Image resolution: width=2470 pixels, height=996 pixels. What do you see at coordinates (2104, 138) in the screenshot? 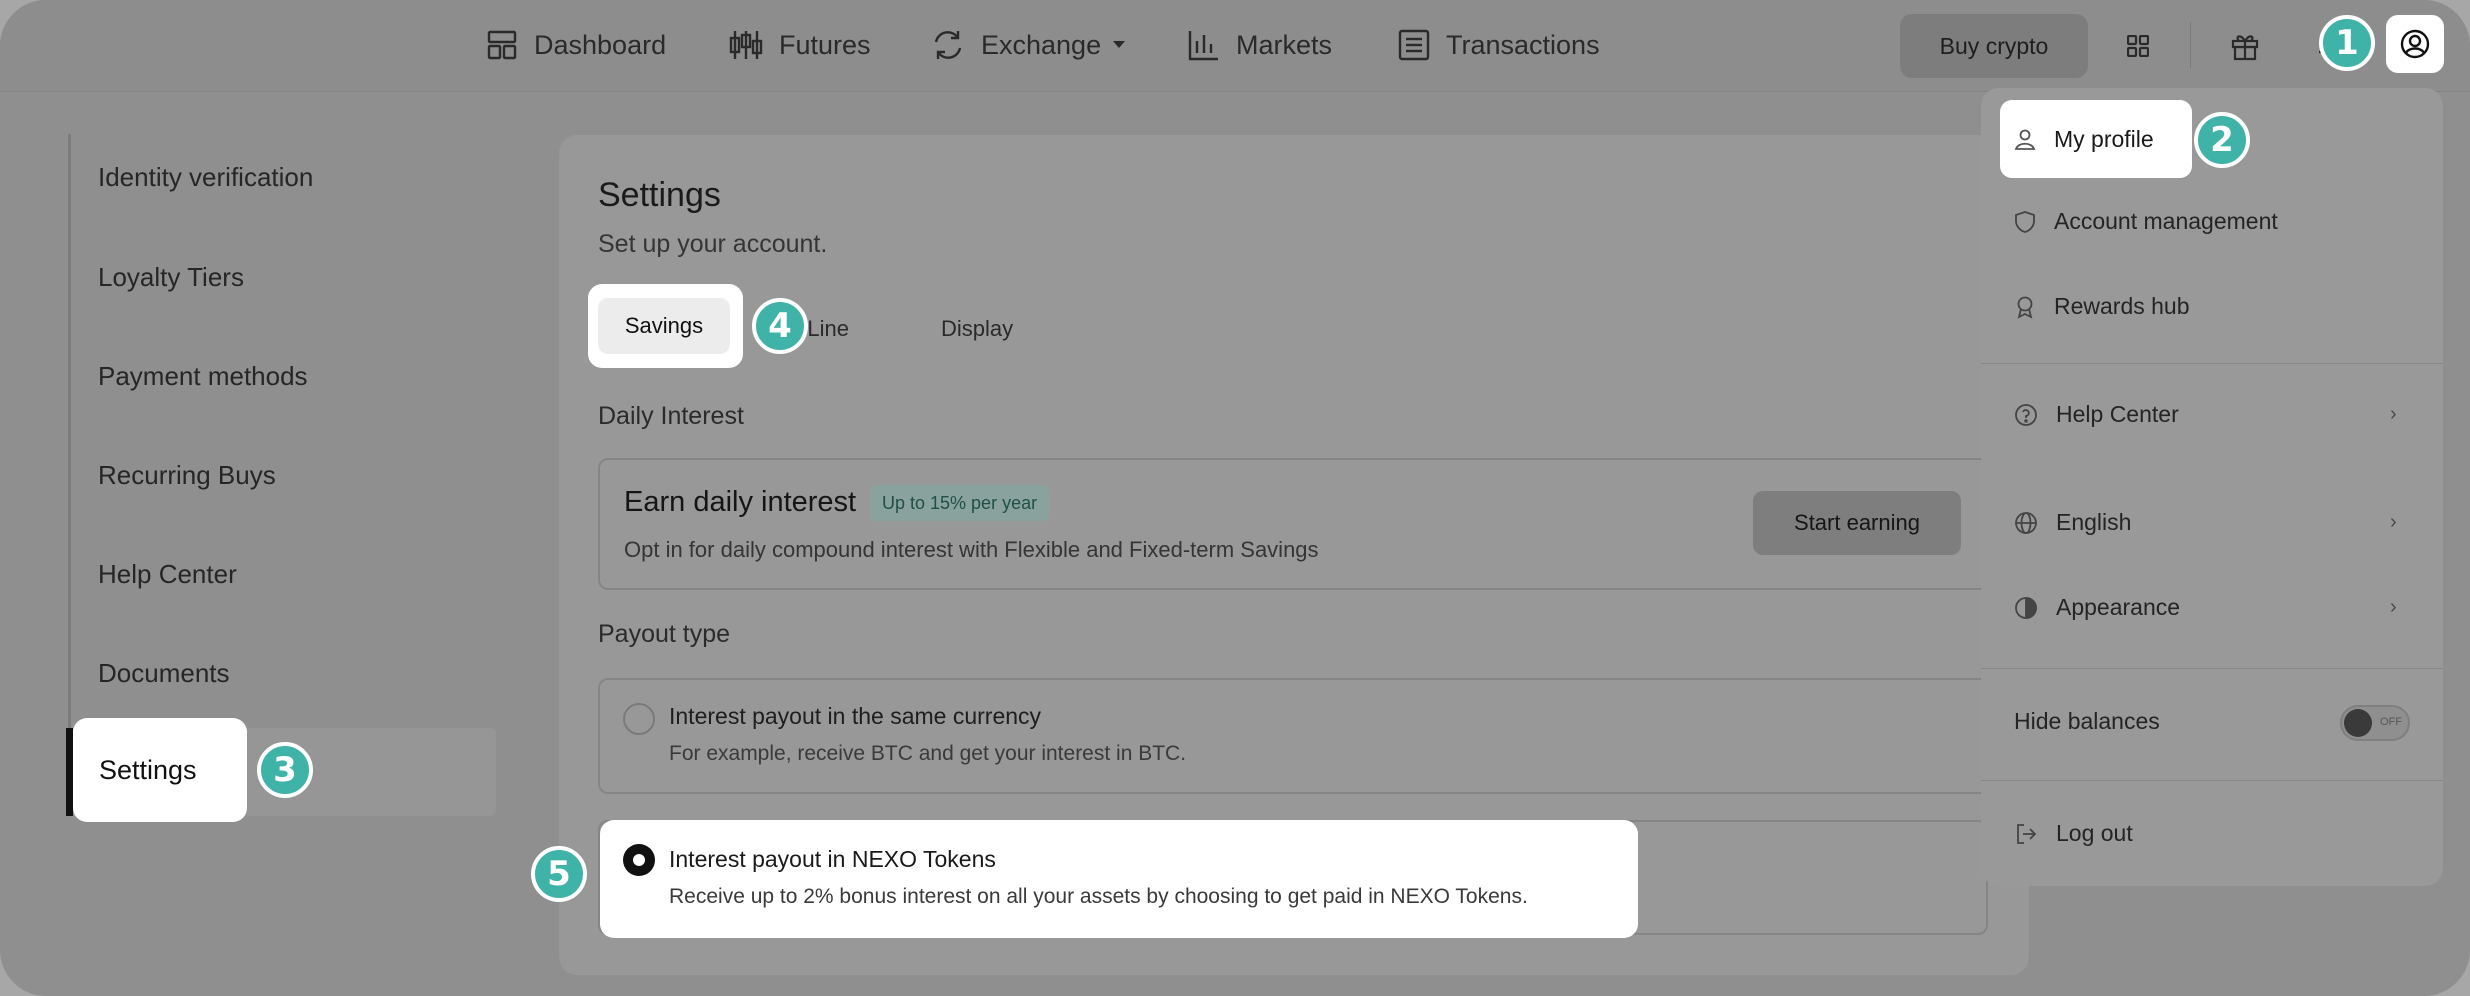
I see `menu-item-label: My profile` at bounding box center [2104, 138].